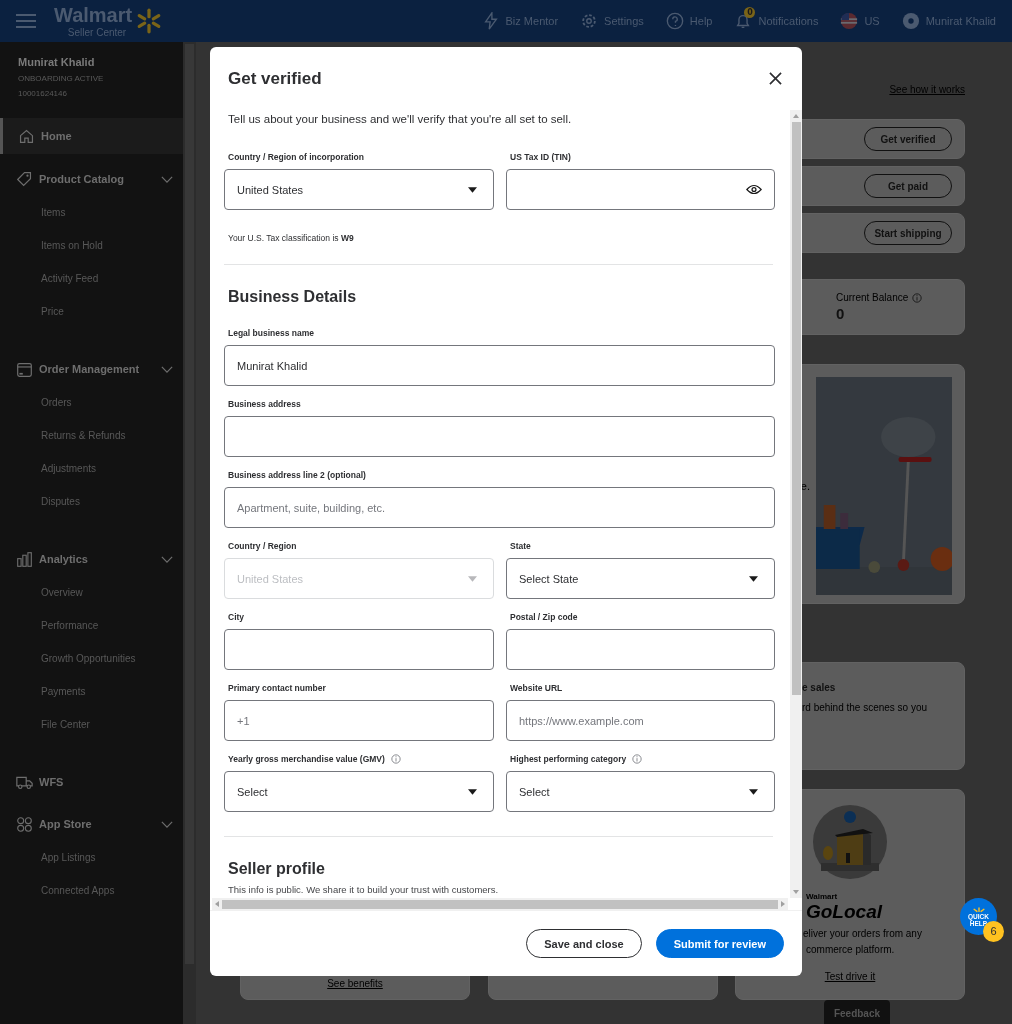  What do you see at coordinates (568, 759) in the screenshot?
I see `field-label: Highest performing category` at bounding box center [568, 759].